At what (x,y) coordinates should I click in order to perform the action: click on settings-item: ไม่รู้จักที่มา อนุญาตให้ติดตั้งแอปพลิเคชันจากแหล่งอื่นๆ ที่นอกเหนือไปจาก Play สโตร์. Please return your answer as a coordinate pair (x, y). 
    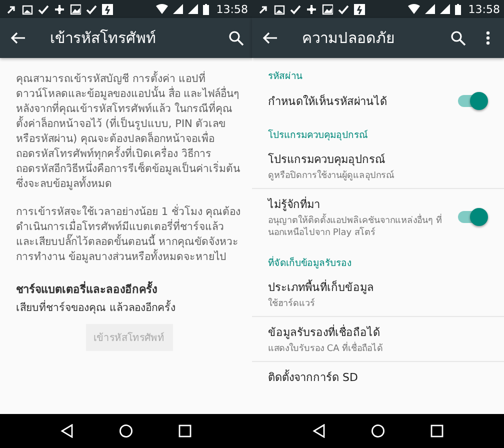
    Looking at the image, I should click on (378, 217).